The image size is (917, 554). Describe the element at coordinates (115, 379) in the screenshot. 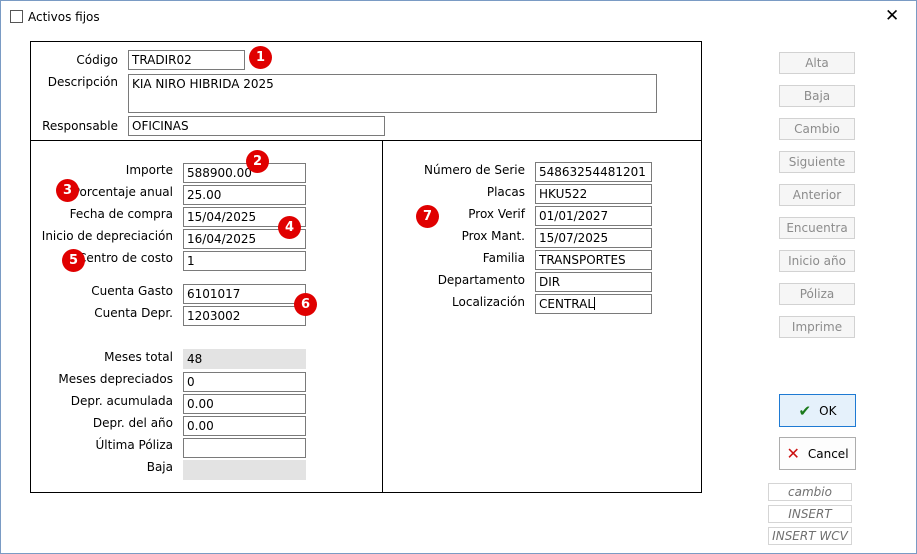

I see `meses-depreciados-label: Meses depreciados` at that location.